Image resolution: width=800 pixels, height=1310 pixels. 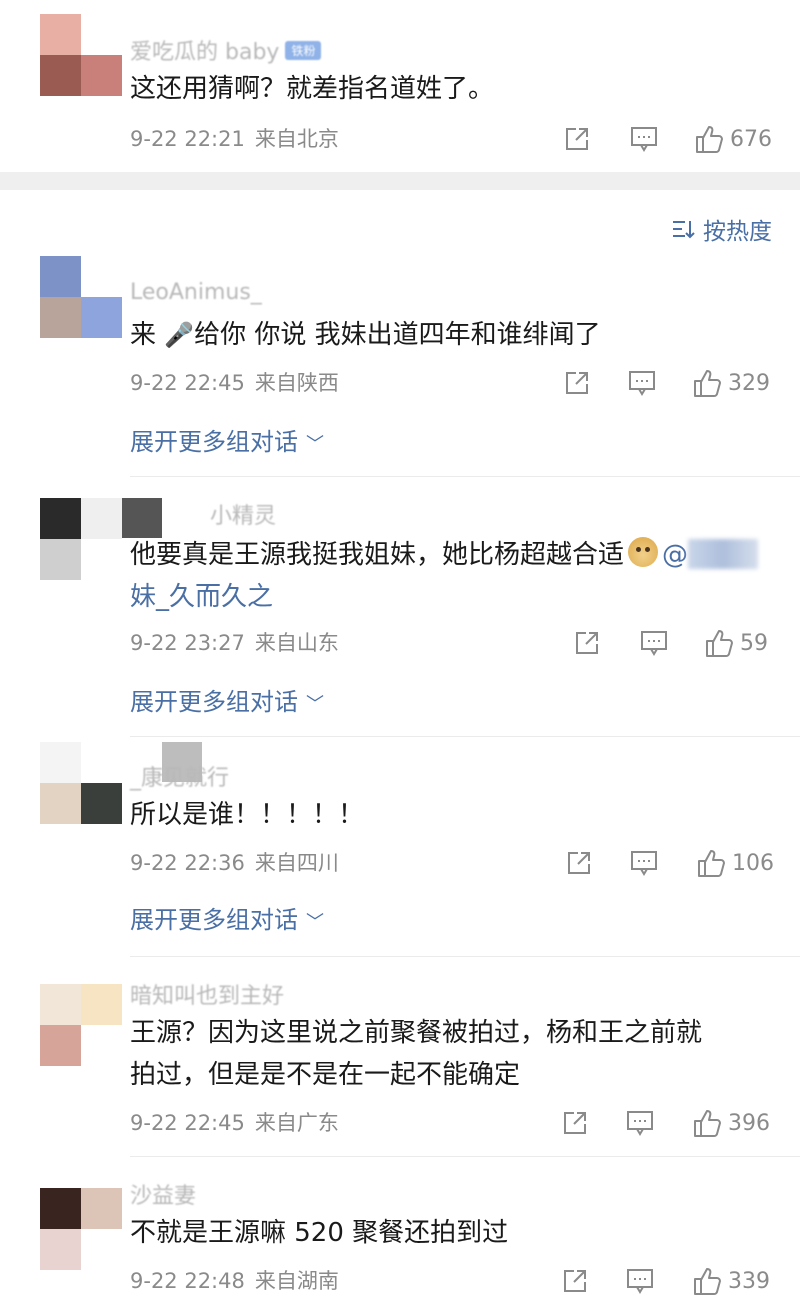 I want to click on like-count: 329, so click(x=749, y=383).